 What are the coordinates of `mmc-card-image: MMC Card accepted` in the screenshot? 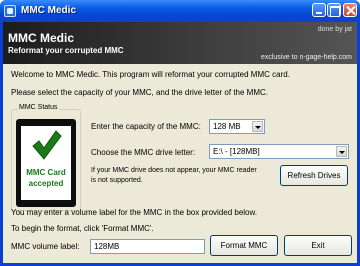 It's located at (46, 163).